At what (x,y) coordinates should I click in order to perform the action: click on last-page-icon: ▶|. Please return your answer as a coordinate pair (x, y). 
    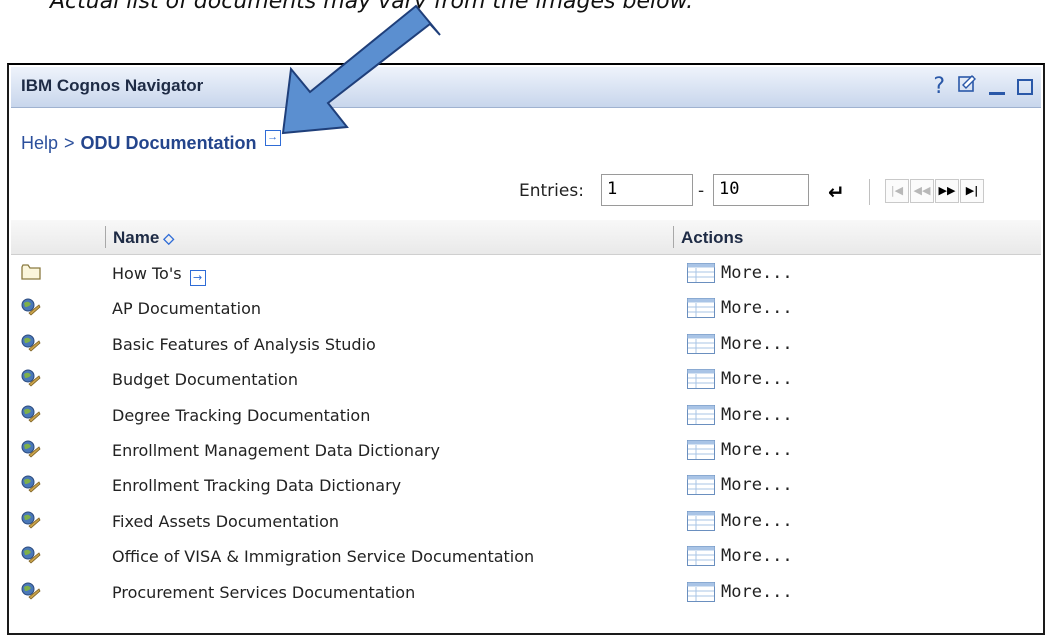
    Looking at the image, I should click on (972, 191).